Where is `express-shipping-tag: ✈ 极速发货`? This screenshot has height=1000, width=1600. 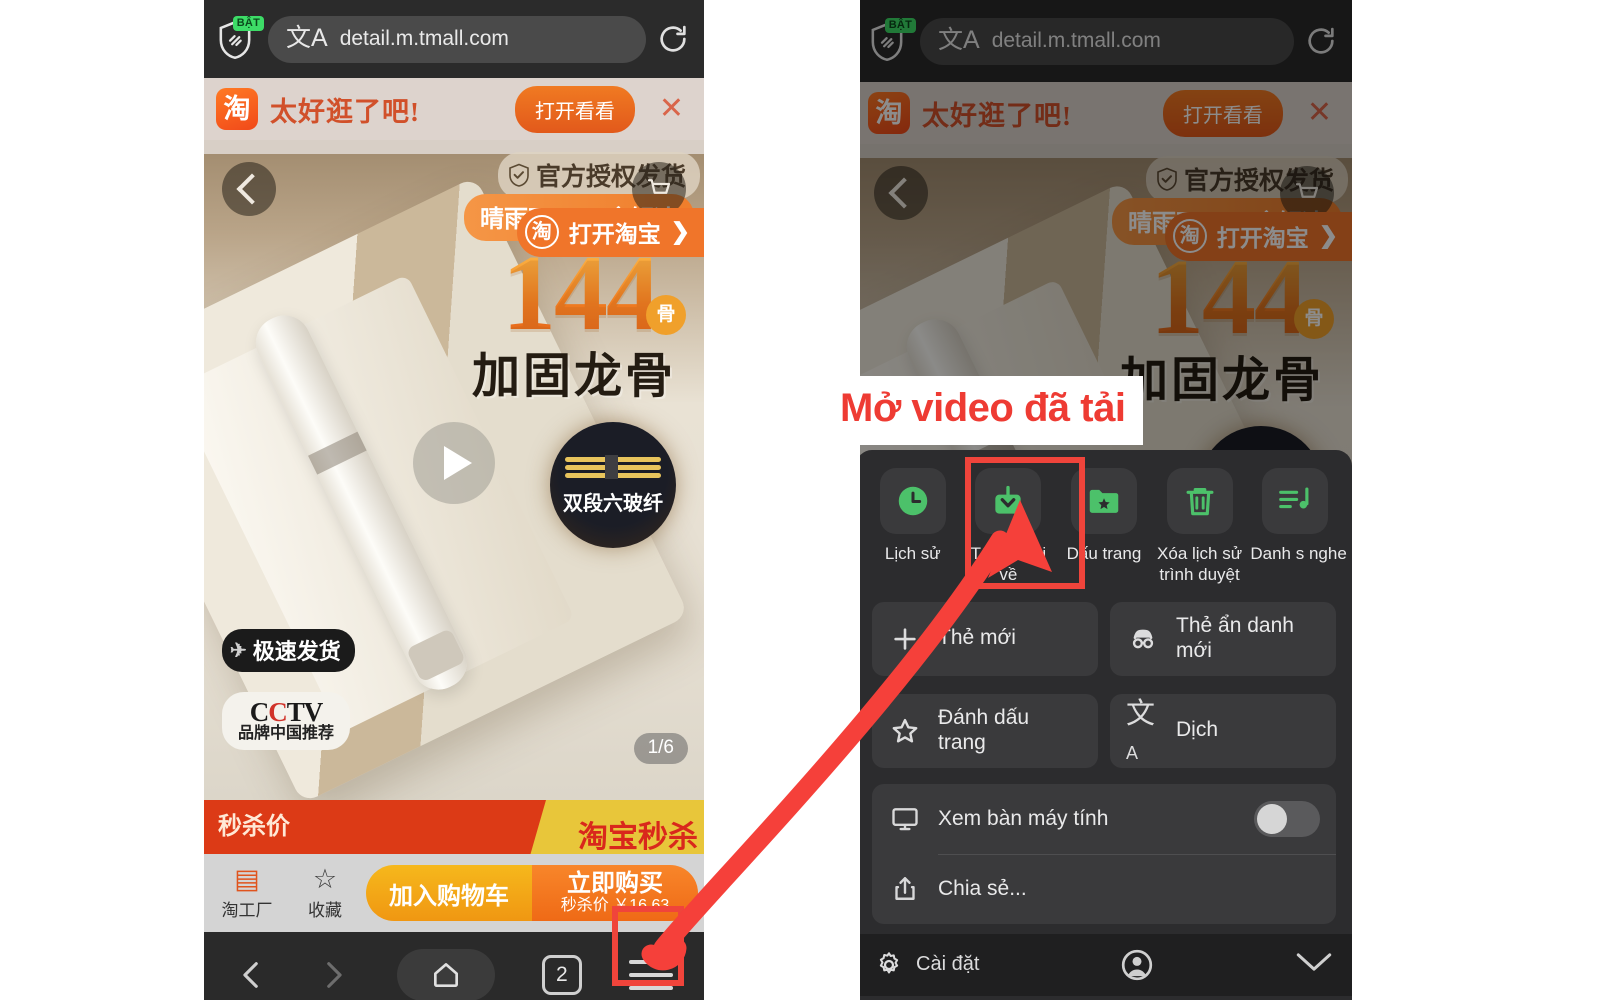
express-shipping-tag: ✈ 极速发货 is located at coordinates (288, 650).